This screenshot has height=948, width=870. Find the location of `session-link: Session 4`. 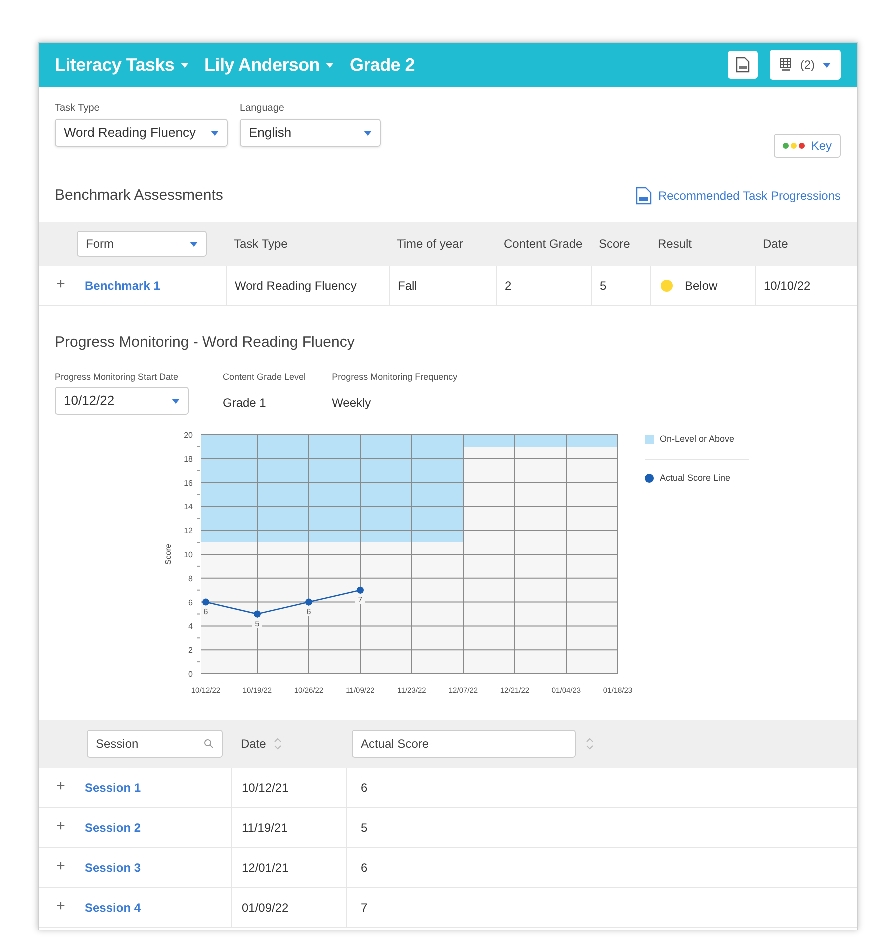

session-link: Session 4 is located at coordinates (113, 907).